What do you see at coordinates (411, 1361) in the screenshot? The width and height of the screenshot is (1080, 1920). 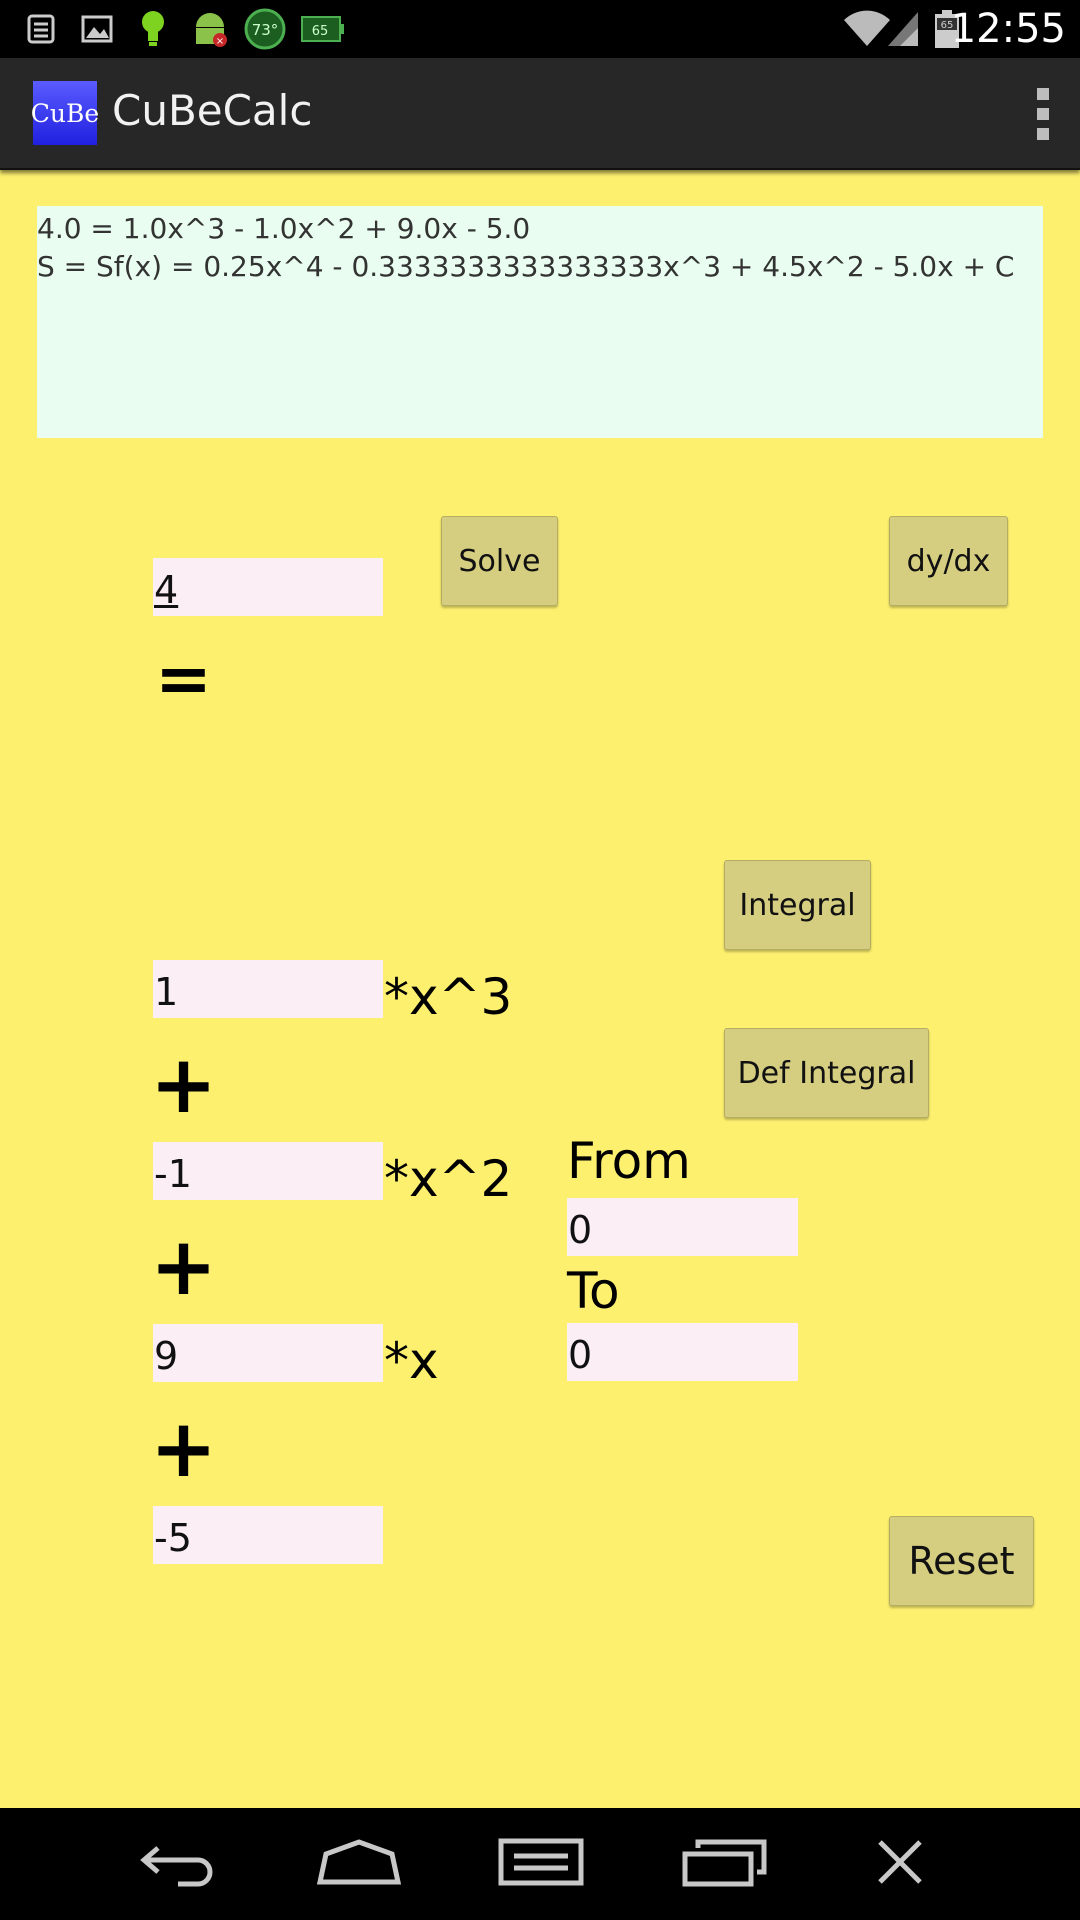 I see `term-x-label: *x` at bounding box center [411, 1361].